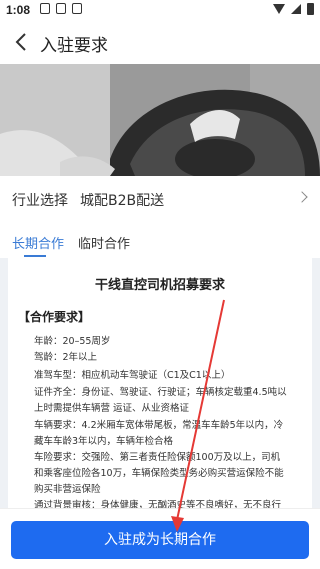 The width and height of the screenshot is (320, 569). What do you see at coordinates (159, 425) in the screenshot?
I see `requirement-line: 车辆要求：4.2米厢车宽体带尾板，常温车车龄5年以内，冷` at bounding box center [159, 425].